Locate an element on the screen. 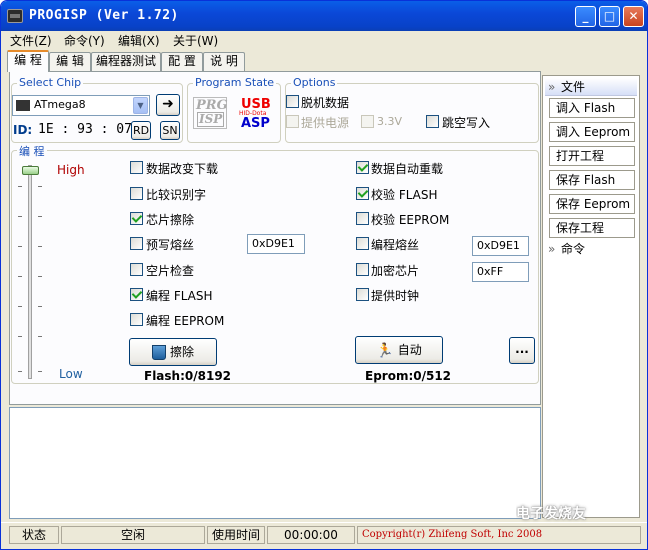 The width and height of the screenshot is (648, 550). lock-bits-field: 0xFF is located at coordinates (500, 272).